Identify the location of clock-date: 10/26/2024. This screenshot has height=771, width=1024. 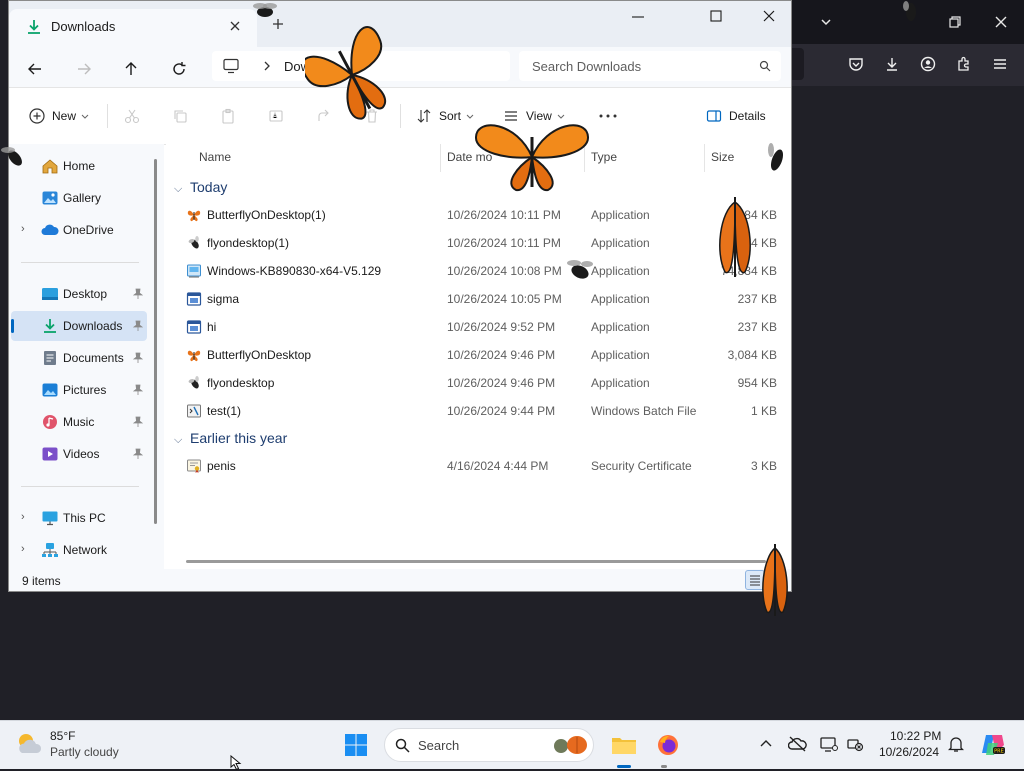
(909, 752).